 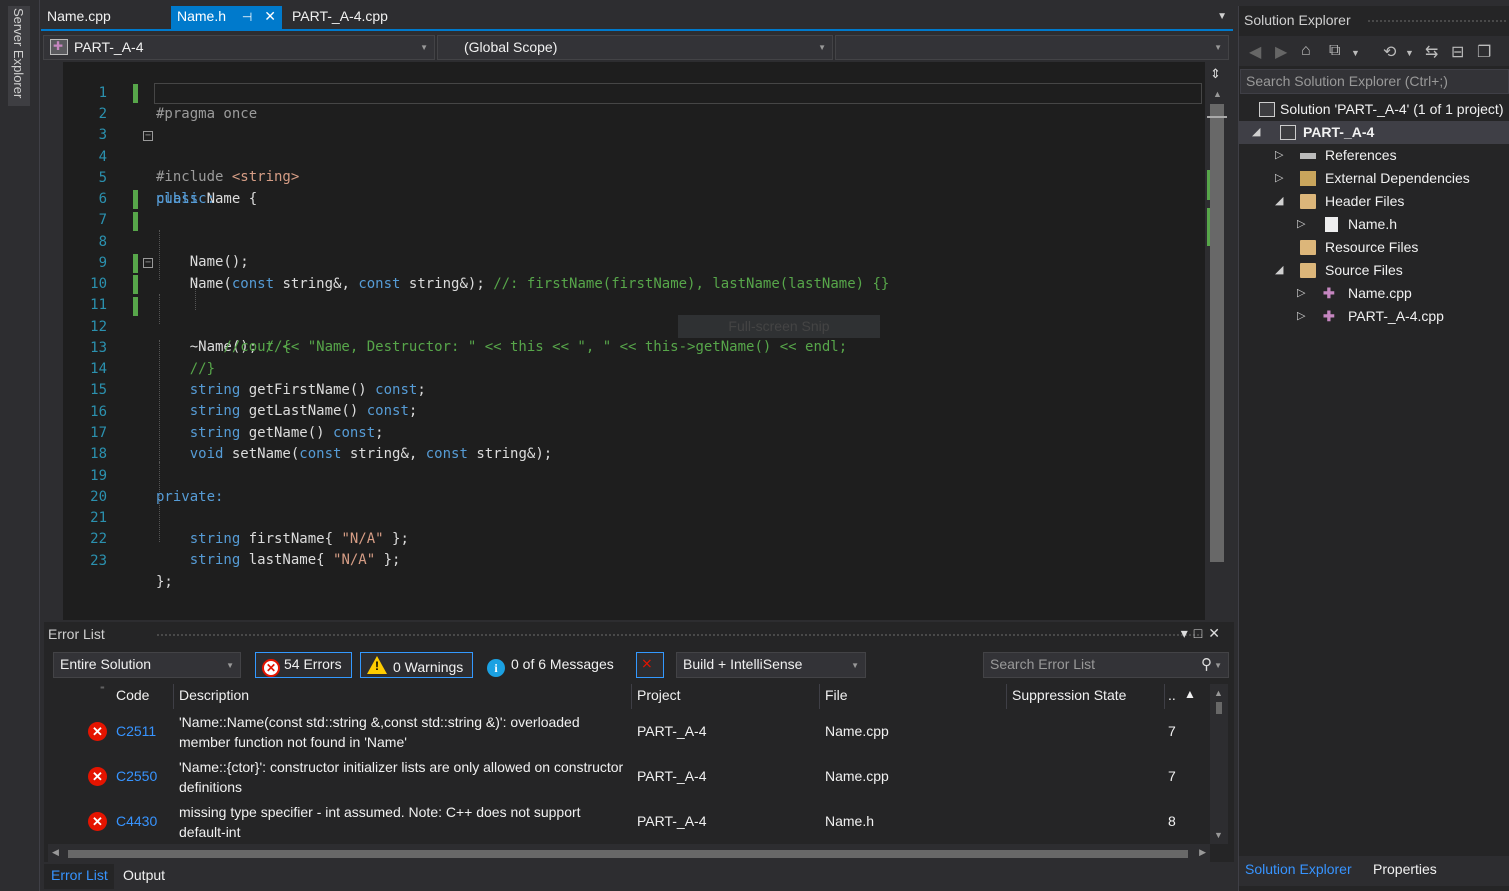 What do you see at coordinates (1032, 47) in the screenshot?
I see `member-dropdown: ▼` at bounding box center [1032, 47].